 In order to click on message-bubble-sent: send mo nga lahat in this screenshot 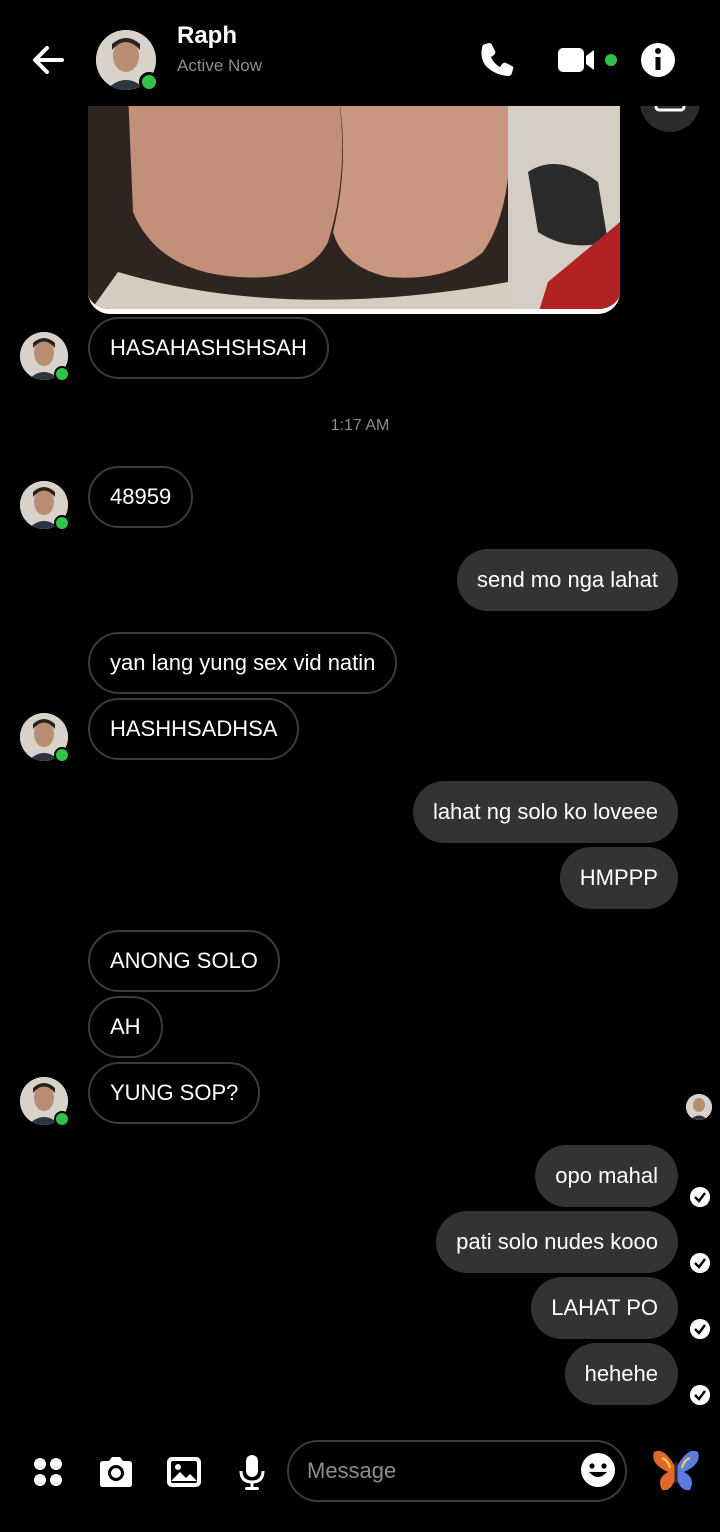, I will do `click(567, 580)`.